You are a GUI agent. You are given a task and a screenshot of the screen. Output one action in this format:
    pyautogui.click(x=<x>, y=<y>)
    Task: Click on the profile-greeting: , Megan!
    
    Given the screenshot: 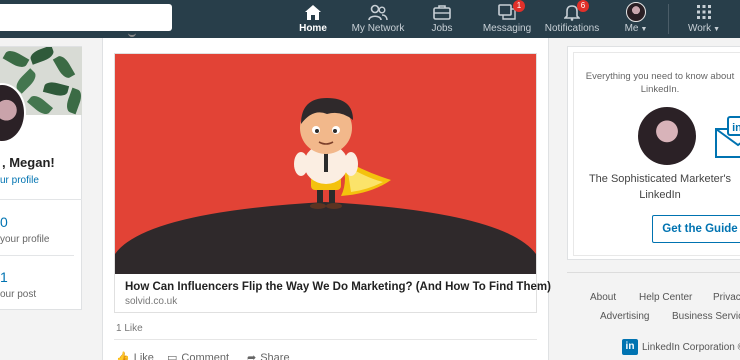 What is the action you would take?
    pyautogui.click(x=28, y=162)
    